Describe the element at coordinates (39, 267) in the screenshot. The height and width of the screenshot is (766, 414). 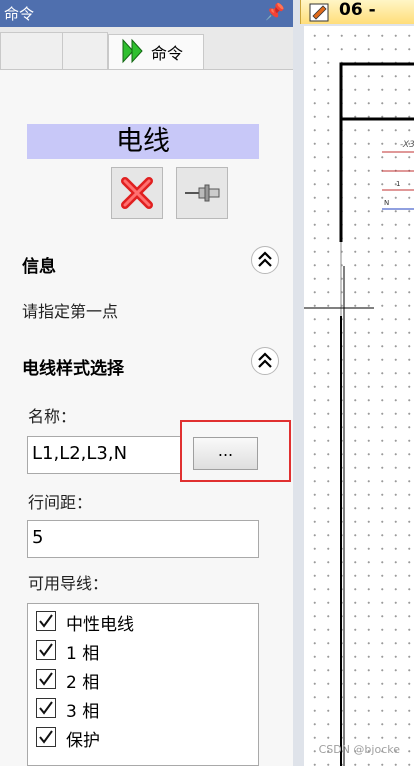
I see `info-section-title: 信息` at that location.